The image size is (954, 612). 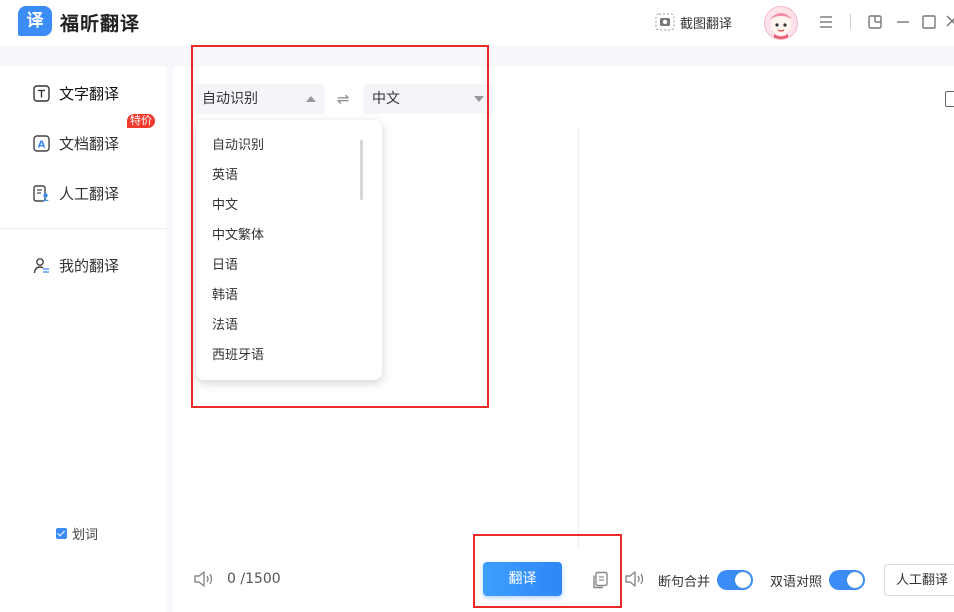 I want to click on svg-text: A, so click(x=42, y=144).